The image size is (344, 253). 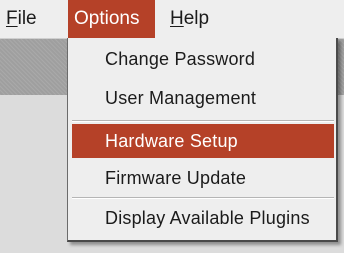 I want to click on menu-item-change-password: Change Password, so click(x=203, y=59).